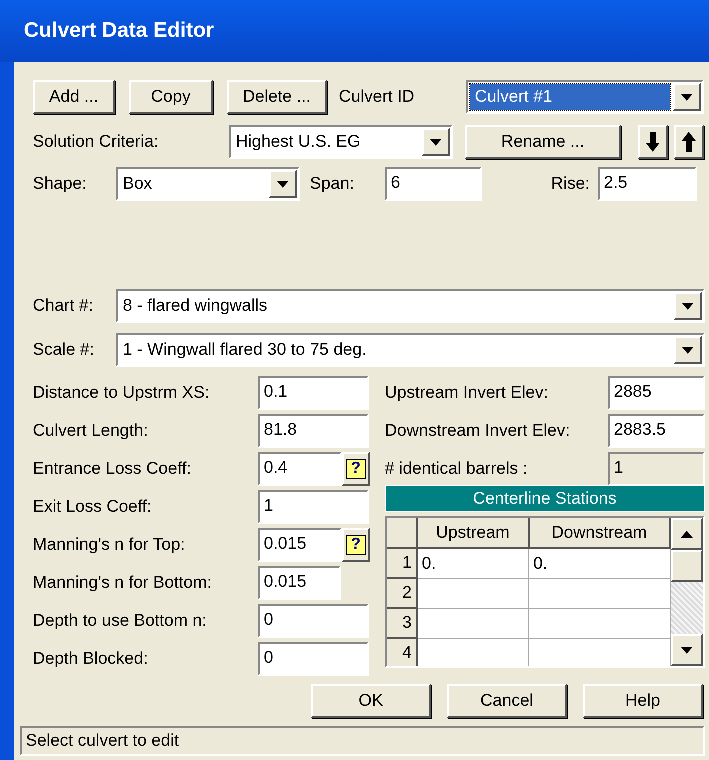  I want to click on field-label: Exit Loss Coeff:, so click(93, 507).